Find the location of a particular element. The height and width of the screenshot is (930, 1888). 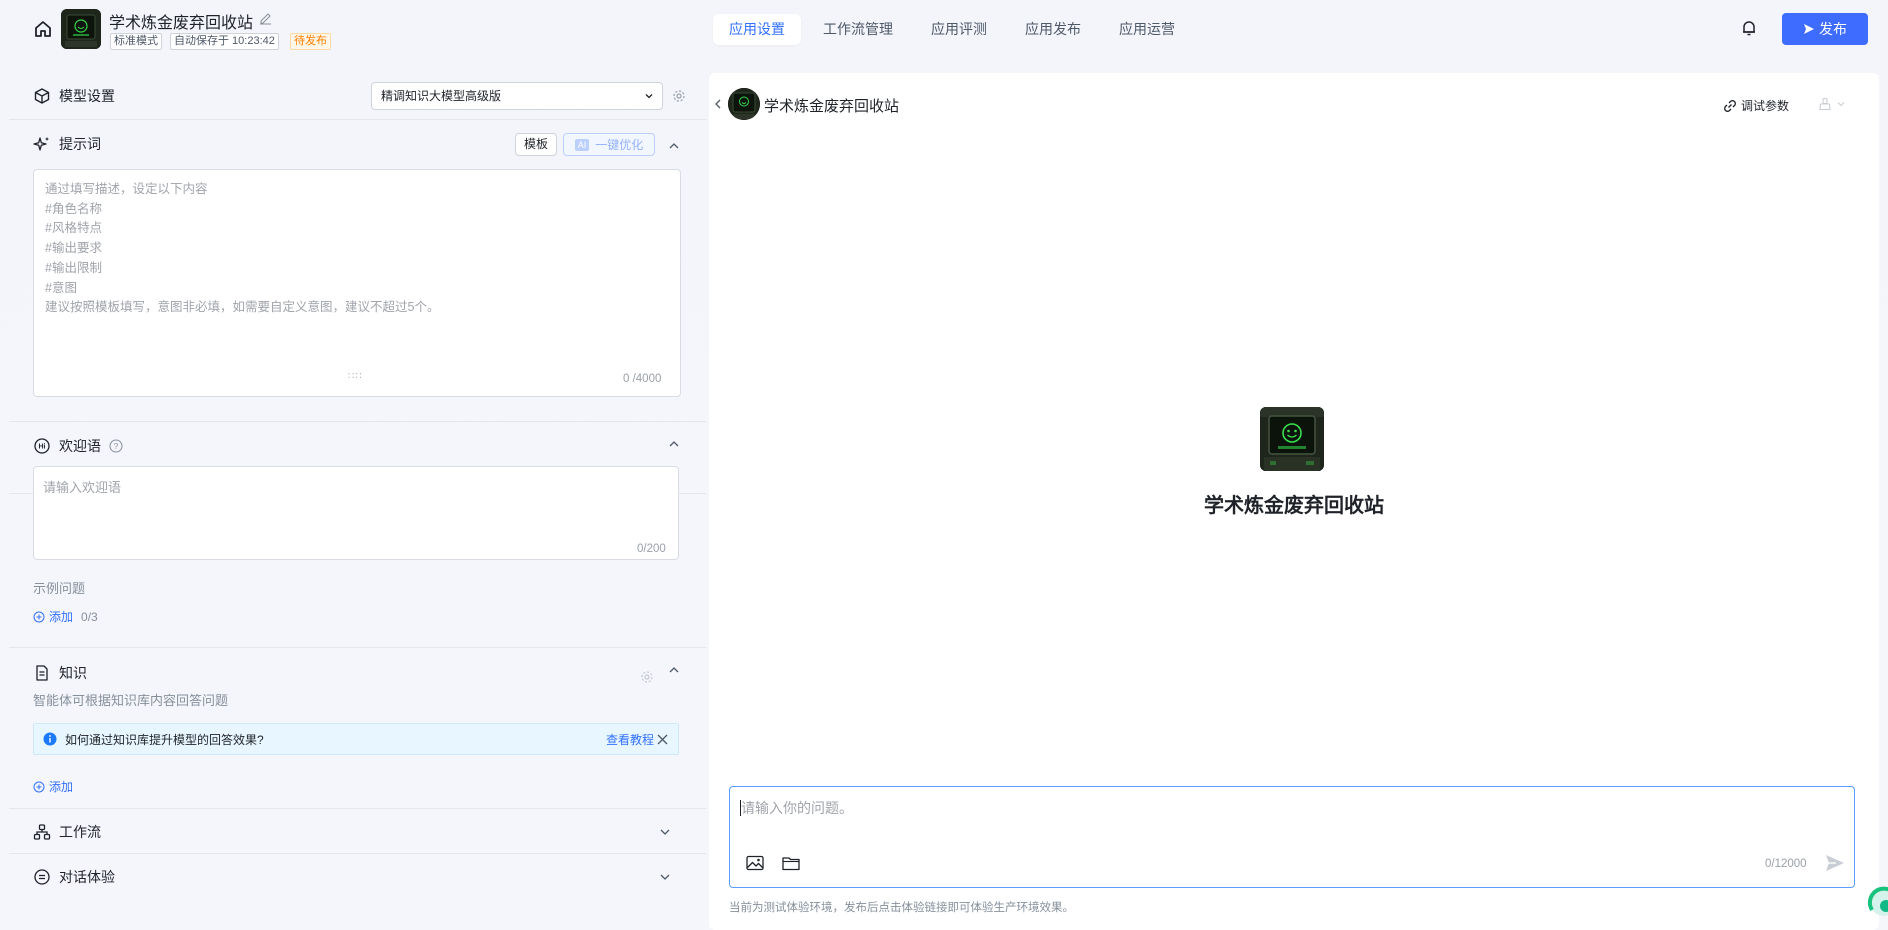

main-nav: 应用设置 工作流管理 应用评测 应用发布 应用运营 is located at coordinates (952, 29).